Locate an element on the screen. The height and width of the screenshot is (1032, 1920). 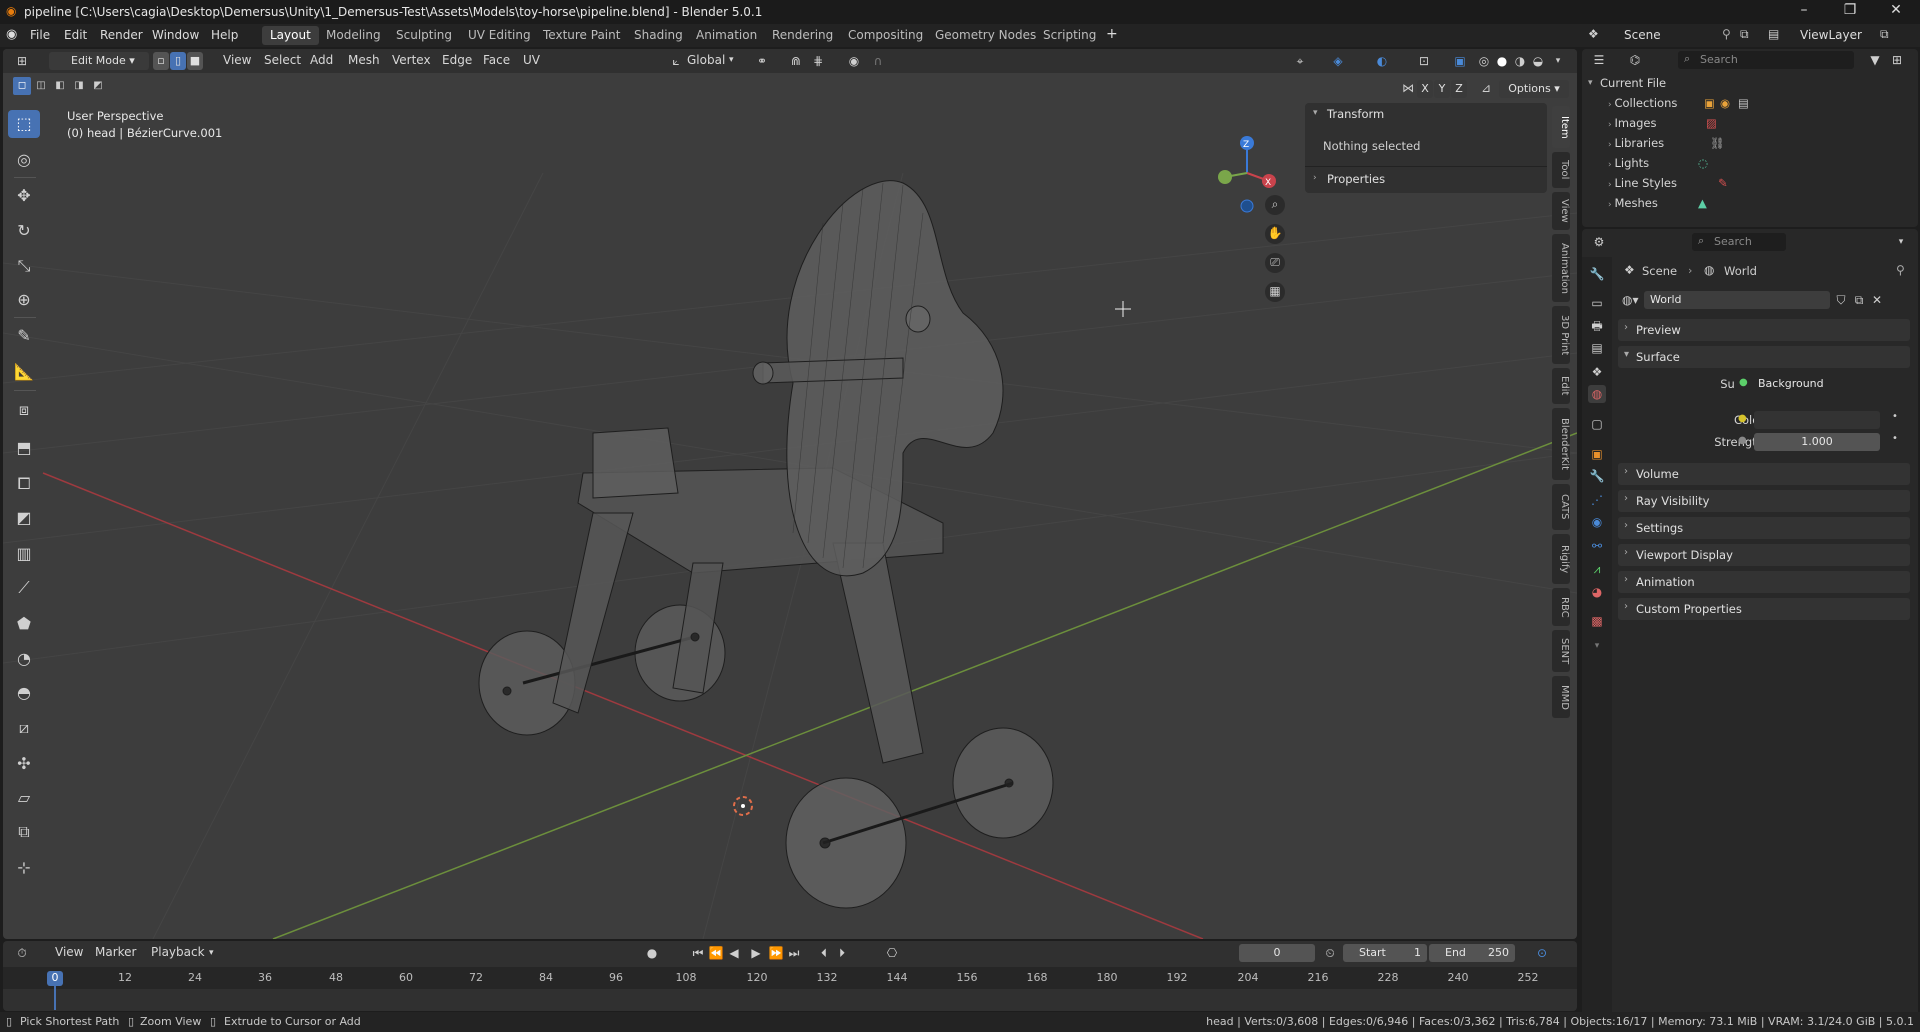
output-tab-icon: 🖶 is located at coordinates (1597, 326).